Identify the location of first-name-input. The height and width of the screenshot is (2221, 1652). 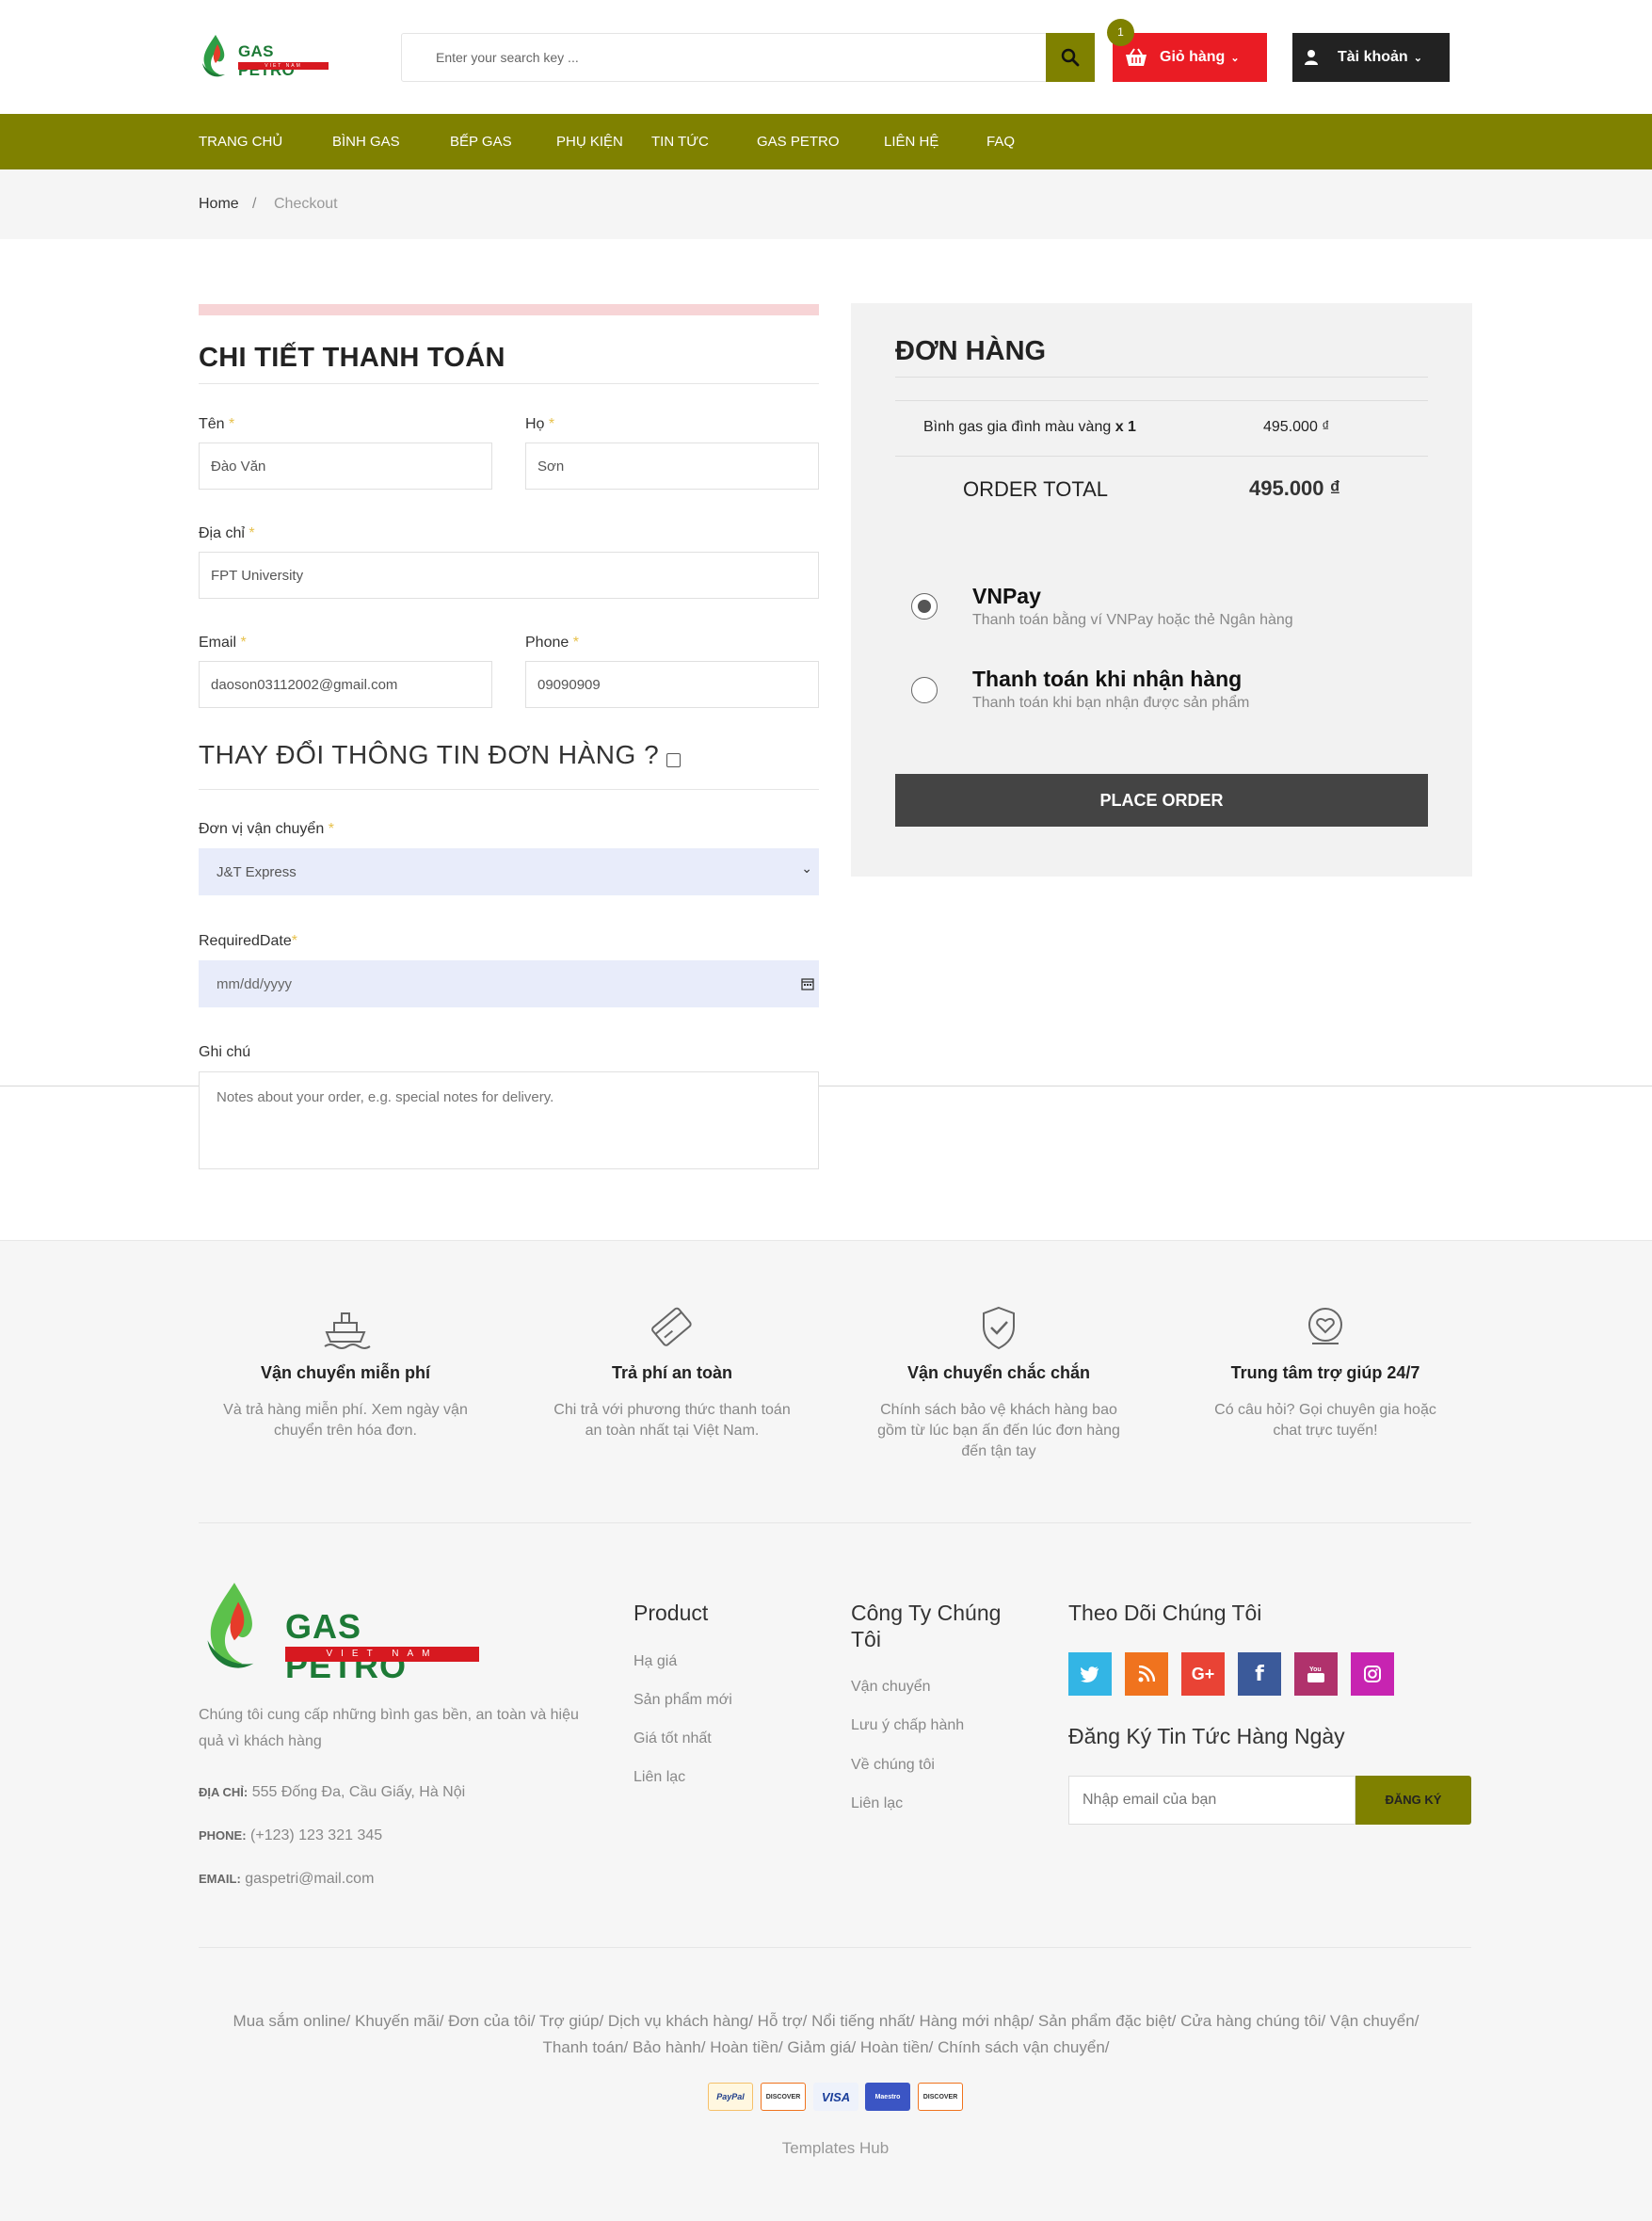
(345, 467).